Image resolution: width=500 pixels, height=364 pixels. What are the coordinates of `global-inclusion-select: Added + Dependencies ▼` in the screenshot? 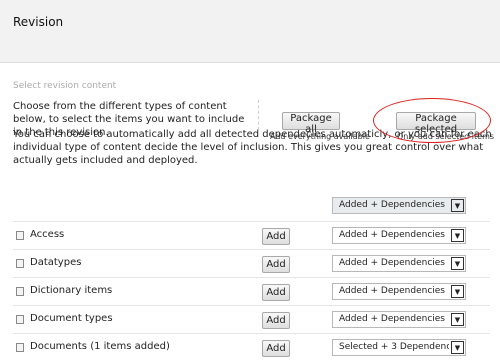 It's located at (399, 205).